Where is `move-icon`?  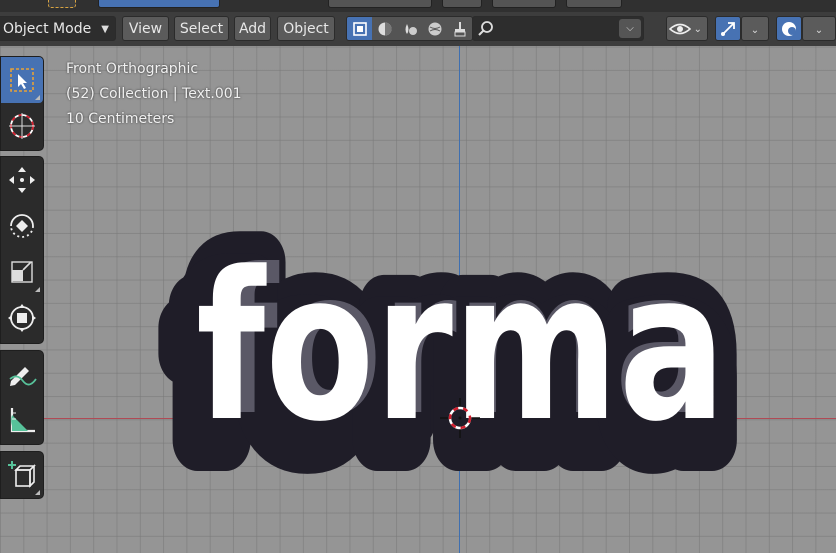
move-icon is located at coordinates (22, 180).